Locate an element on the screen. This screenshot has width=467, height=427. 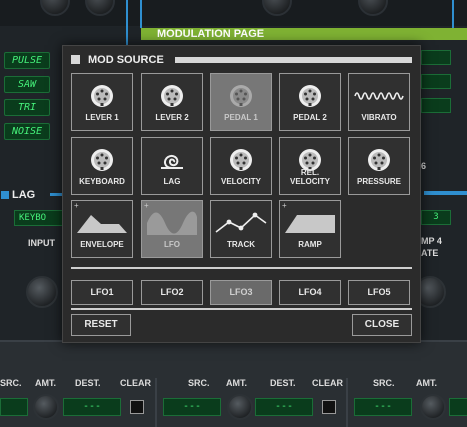
dialog-title: MOD SOURCE is located at coordinates (126, 60).